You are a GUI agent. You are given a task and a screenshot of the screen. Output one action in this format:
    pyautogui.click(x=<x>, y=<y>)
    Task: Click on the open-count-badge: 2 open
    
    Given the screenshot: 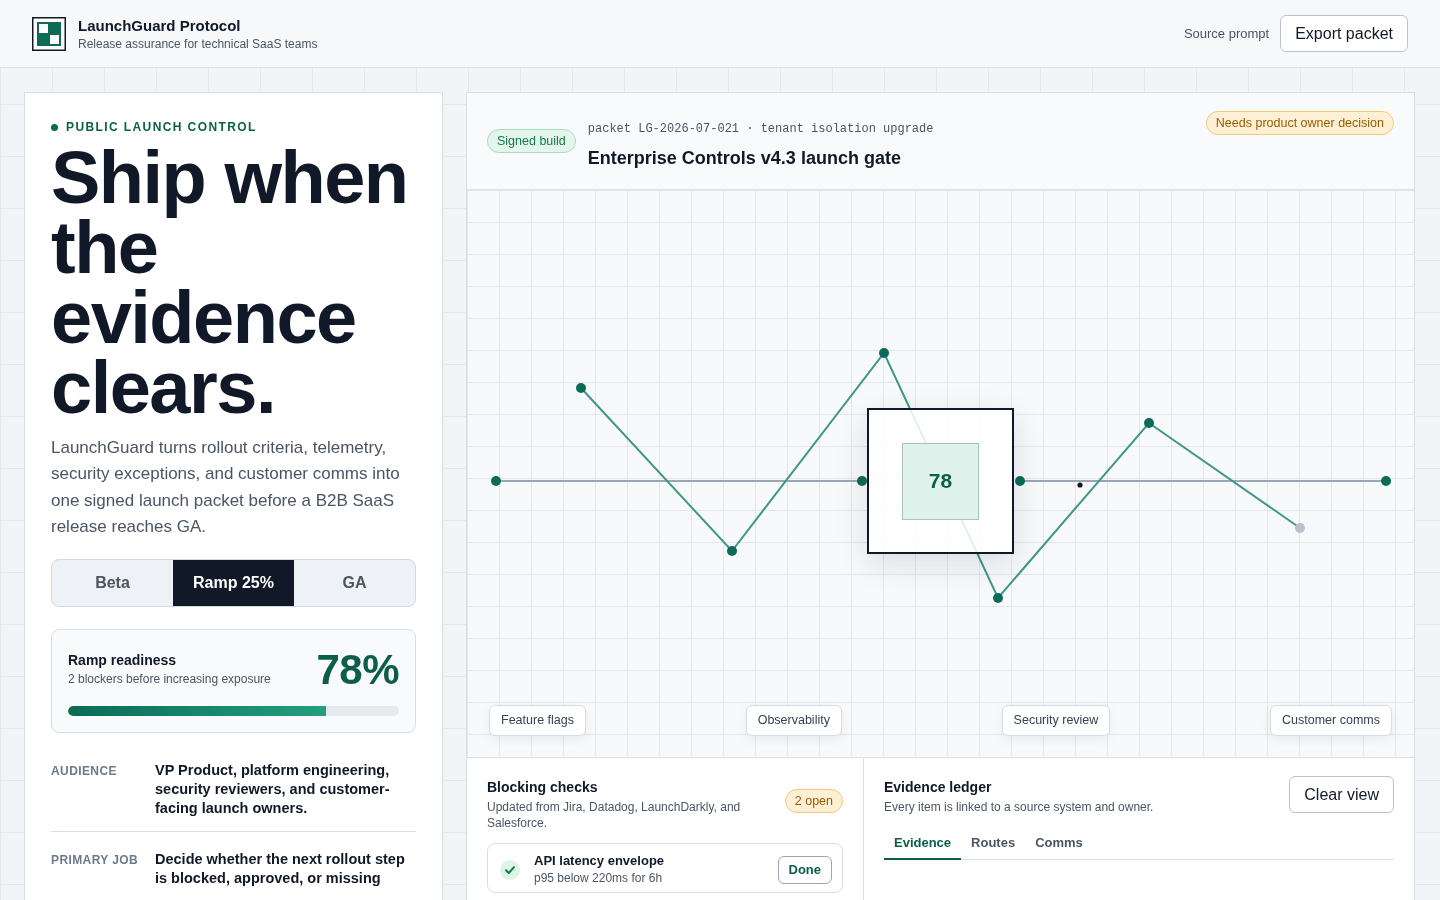 What is the action you would take?
    pyautogui.click(x=813, y=801)
    